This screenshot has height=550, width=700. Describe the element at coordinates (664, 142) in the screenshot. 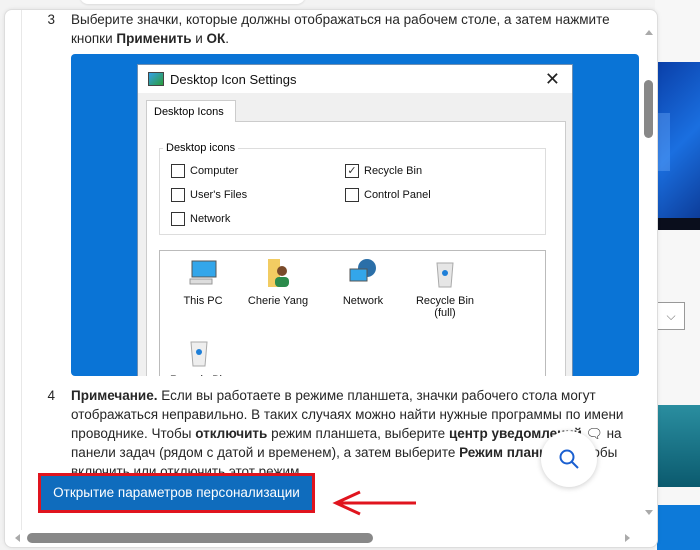

I see `background-windows-logo` at that location.